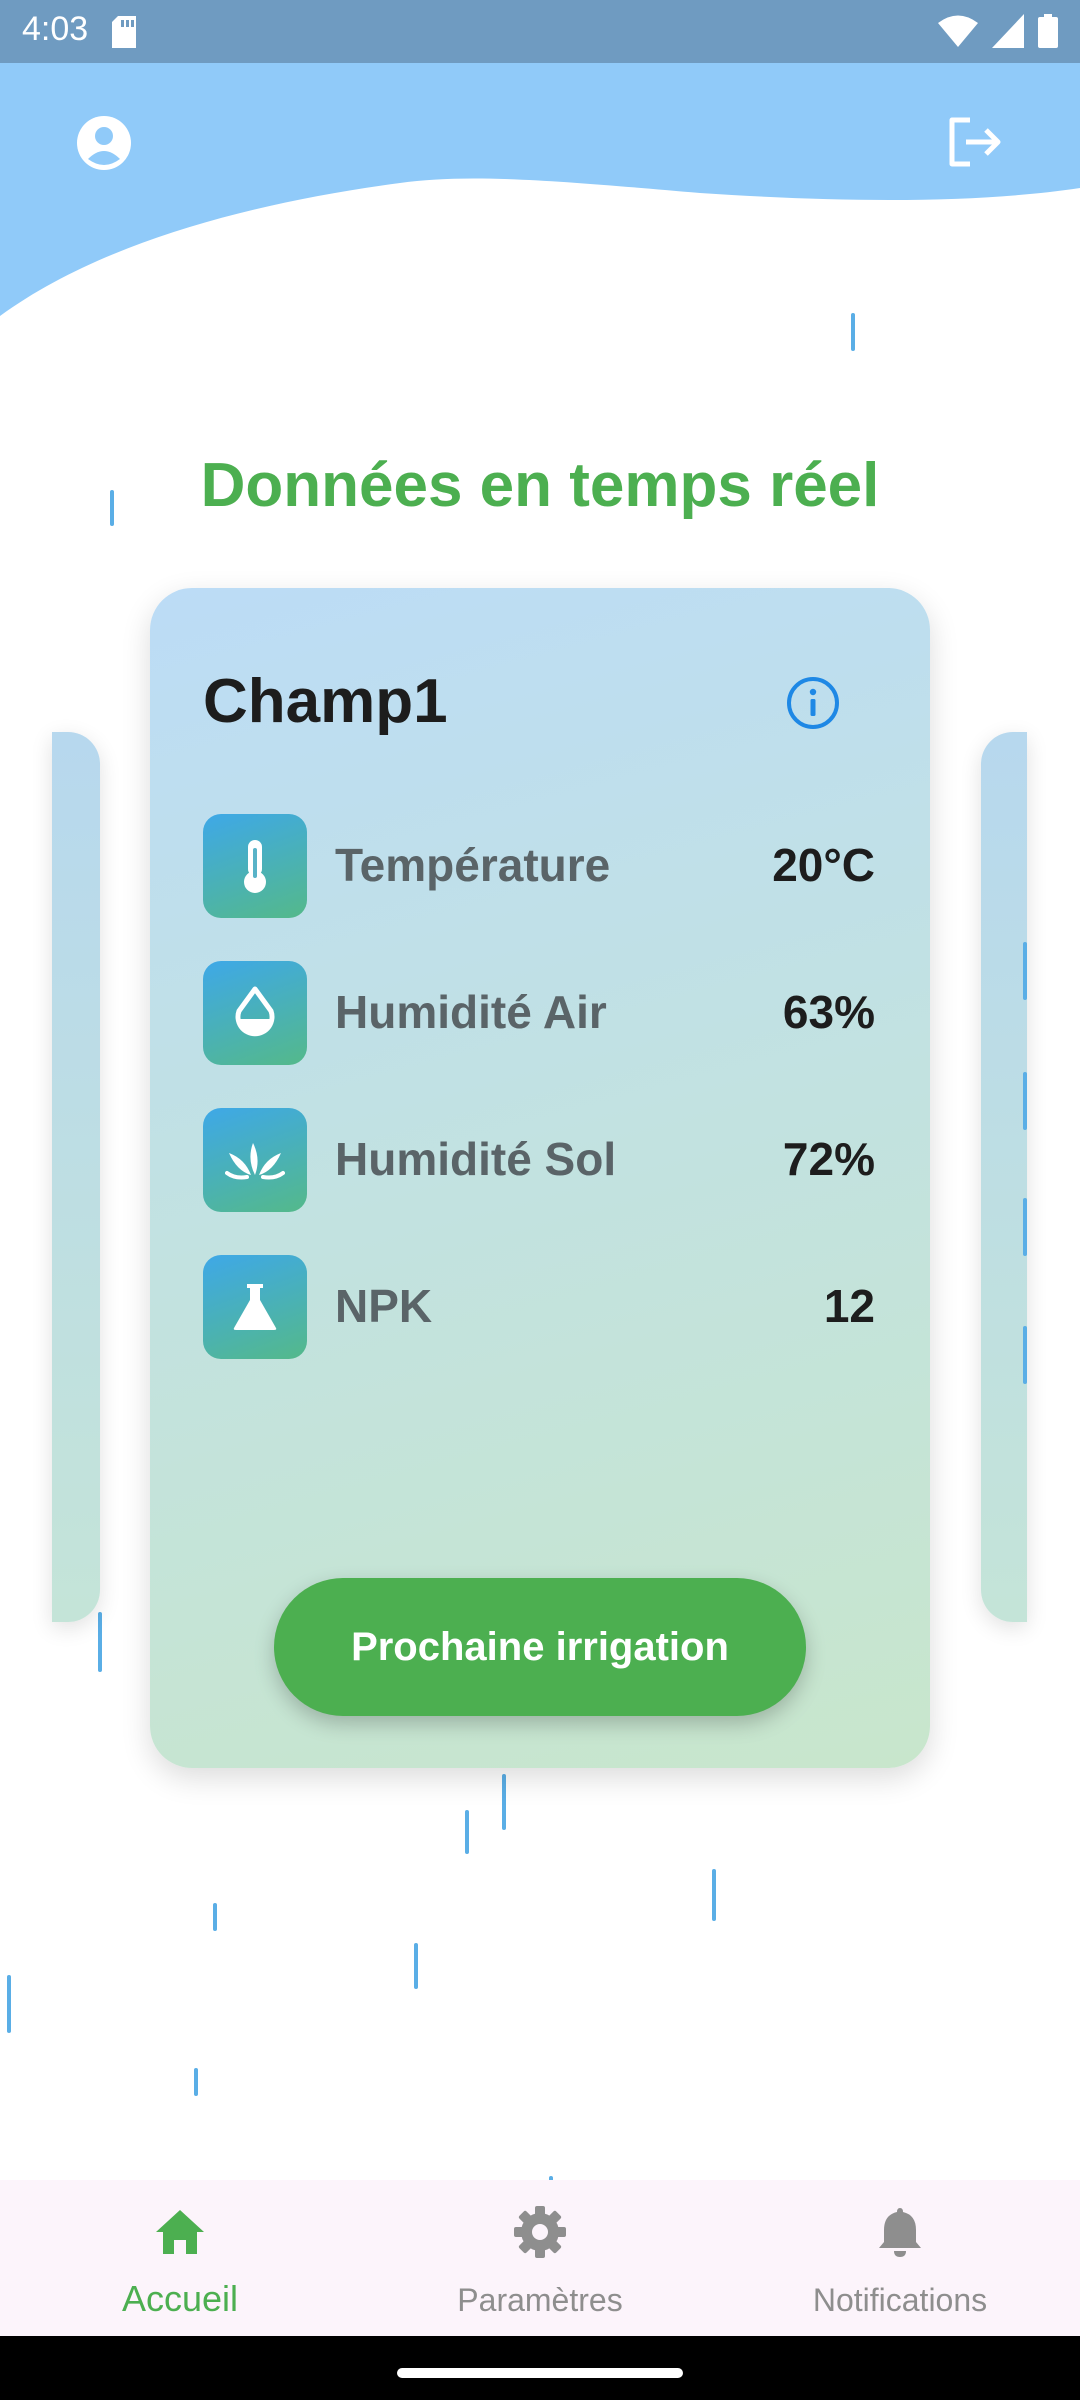 This screenshot has height=2400, width=1080. Describe the element at coordinates (828, 1159) in the screenshot. I see `metric-value: 72%` at that location.